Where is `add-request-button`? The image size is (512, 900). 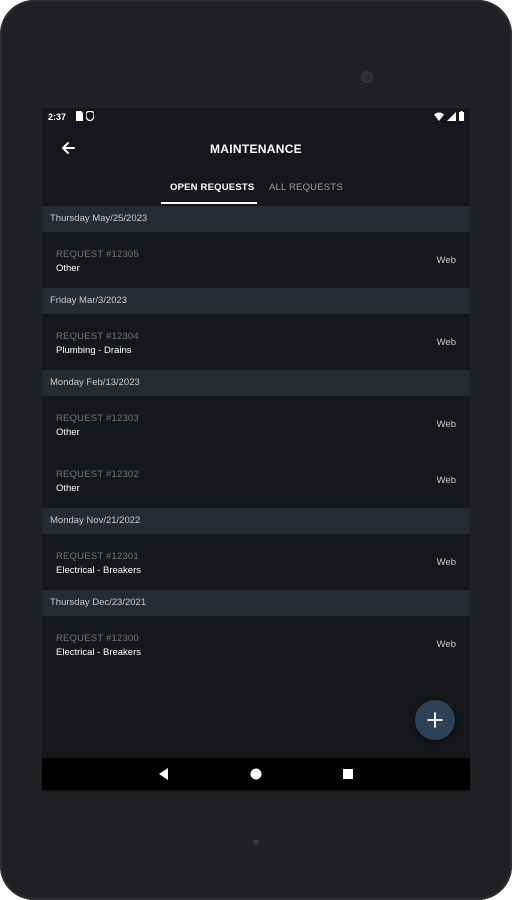 add-request-button is located at coordinates (435, 720).